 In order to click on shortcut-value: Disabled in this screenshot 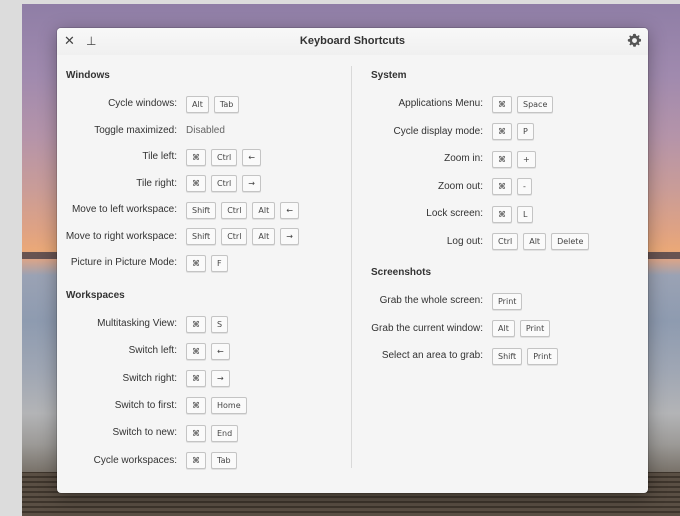, I will do `click(205, 130)`.